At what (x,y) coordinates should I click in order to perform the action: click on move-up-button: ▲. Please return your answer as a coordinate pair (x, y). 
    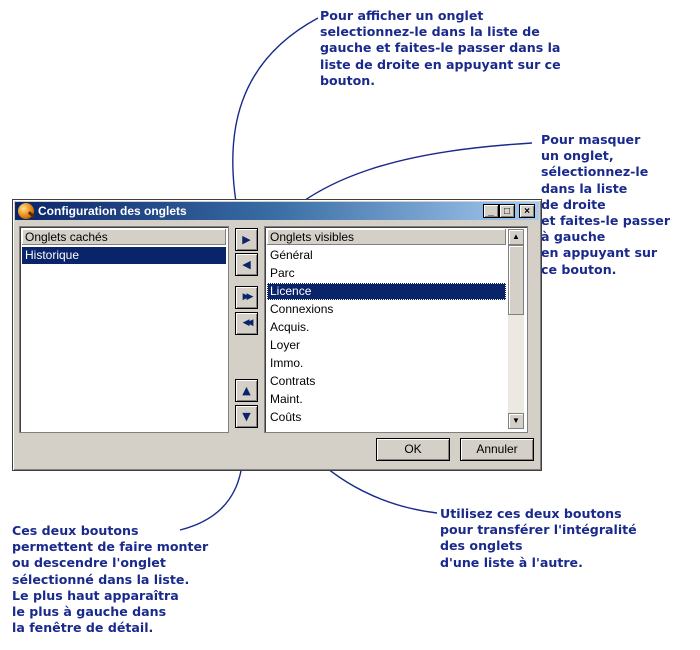
    Looking at the image, I should click on (246, 390).